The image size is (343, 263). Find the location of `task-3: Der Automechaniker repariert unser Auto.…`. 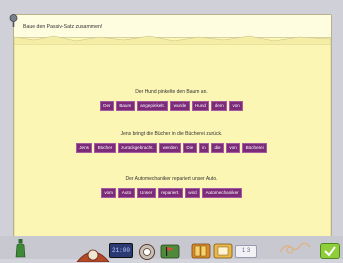

task-3: Der Automechaniker repariert unser Auto.… is located at coordinates (171, 187).